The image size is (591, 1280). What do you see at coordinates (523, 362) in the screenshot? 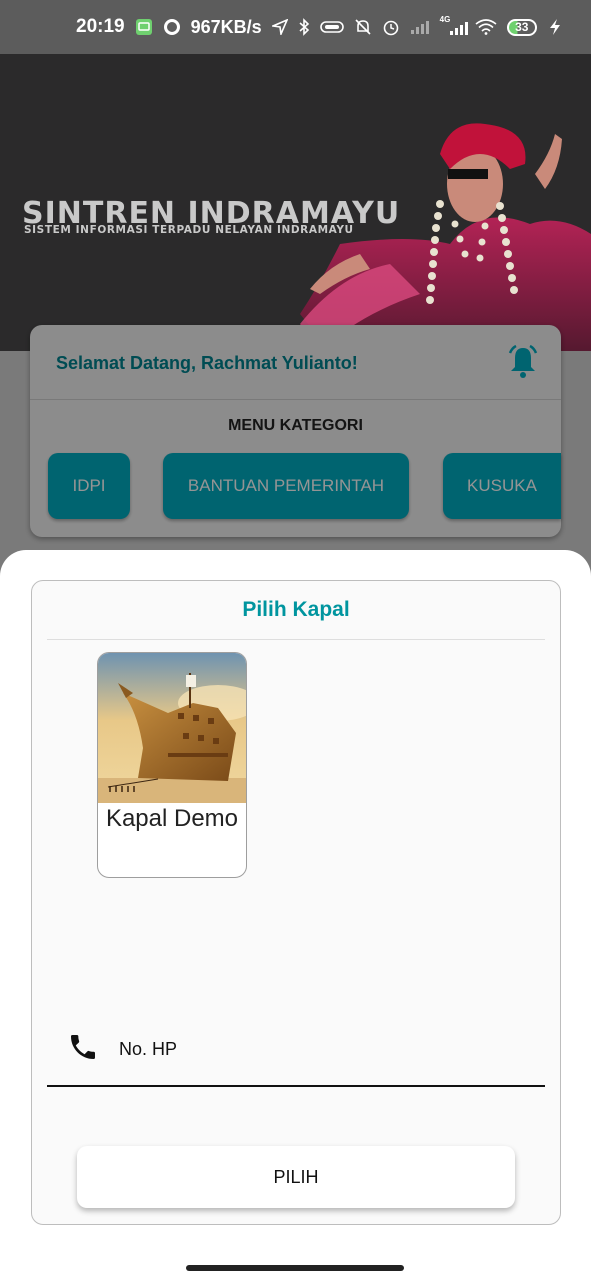
I see `notification-bell-icon` at bounding box center [523, 362].